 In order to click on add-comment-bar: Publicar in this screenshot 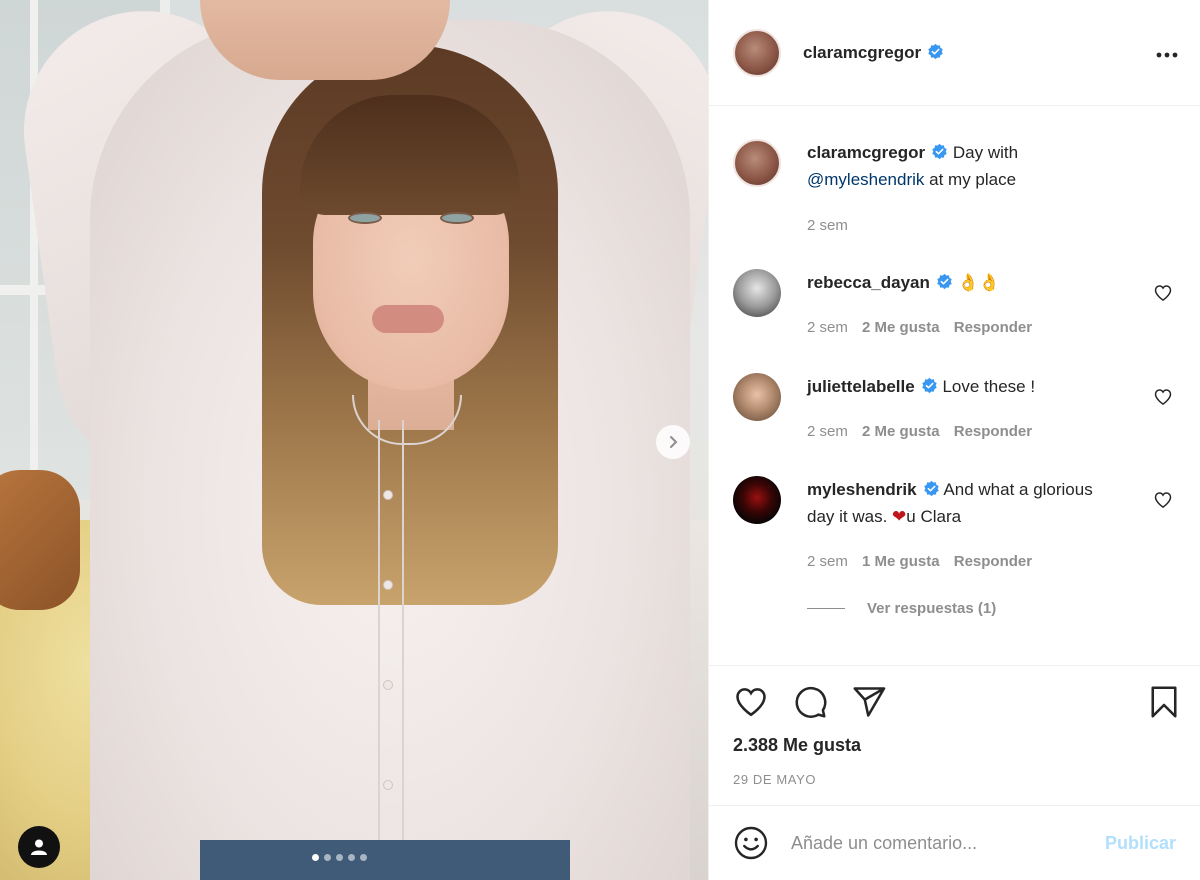, I will do `click(954, 842)`.